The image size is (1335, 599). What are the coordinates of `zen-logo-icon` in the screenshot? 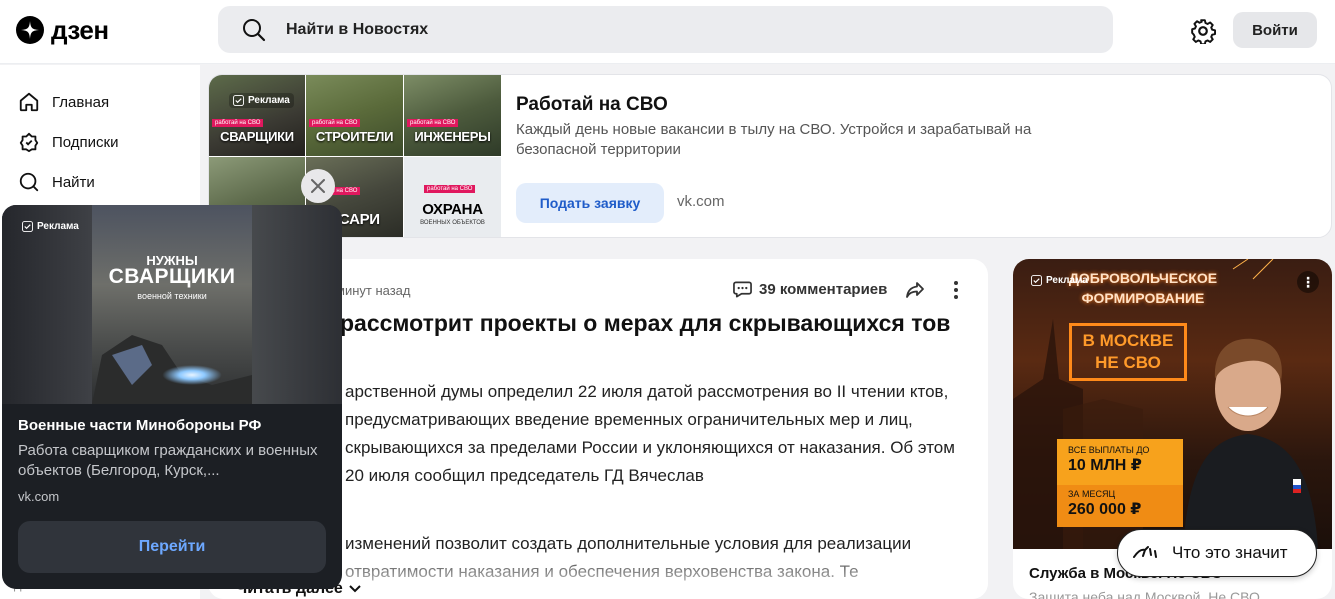 It's located at (30, 30).